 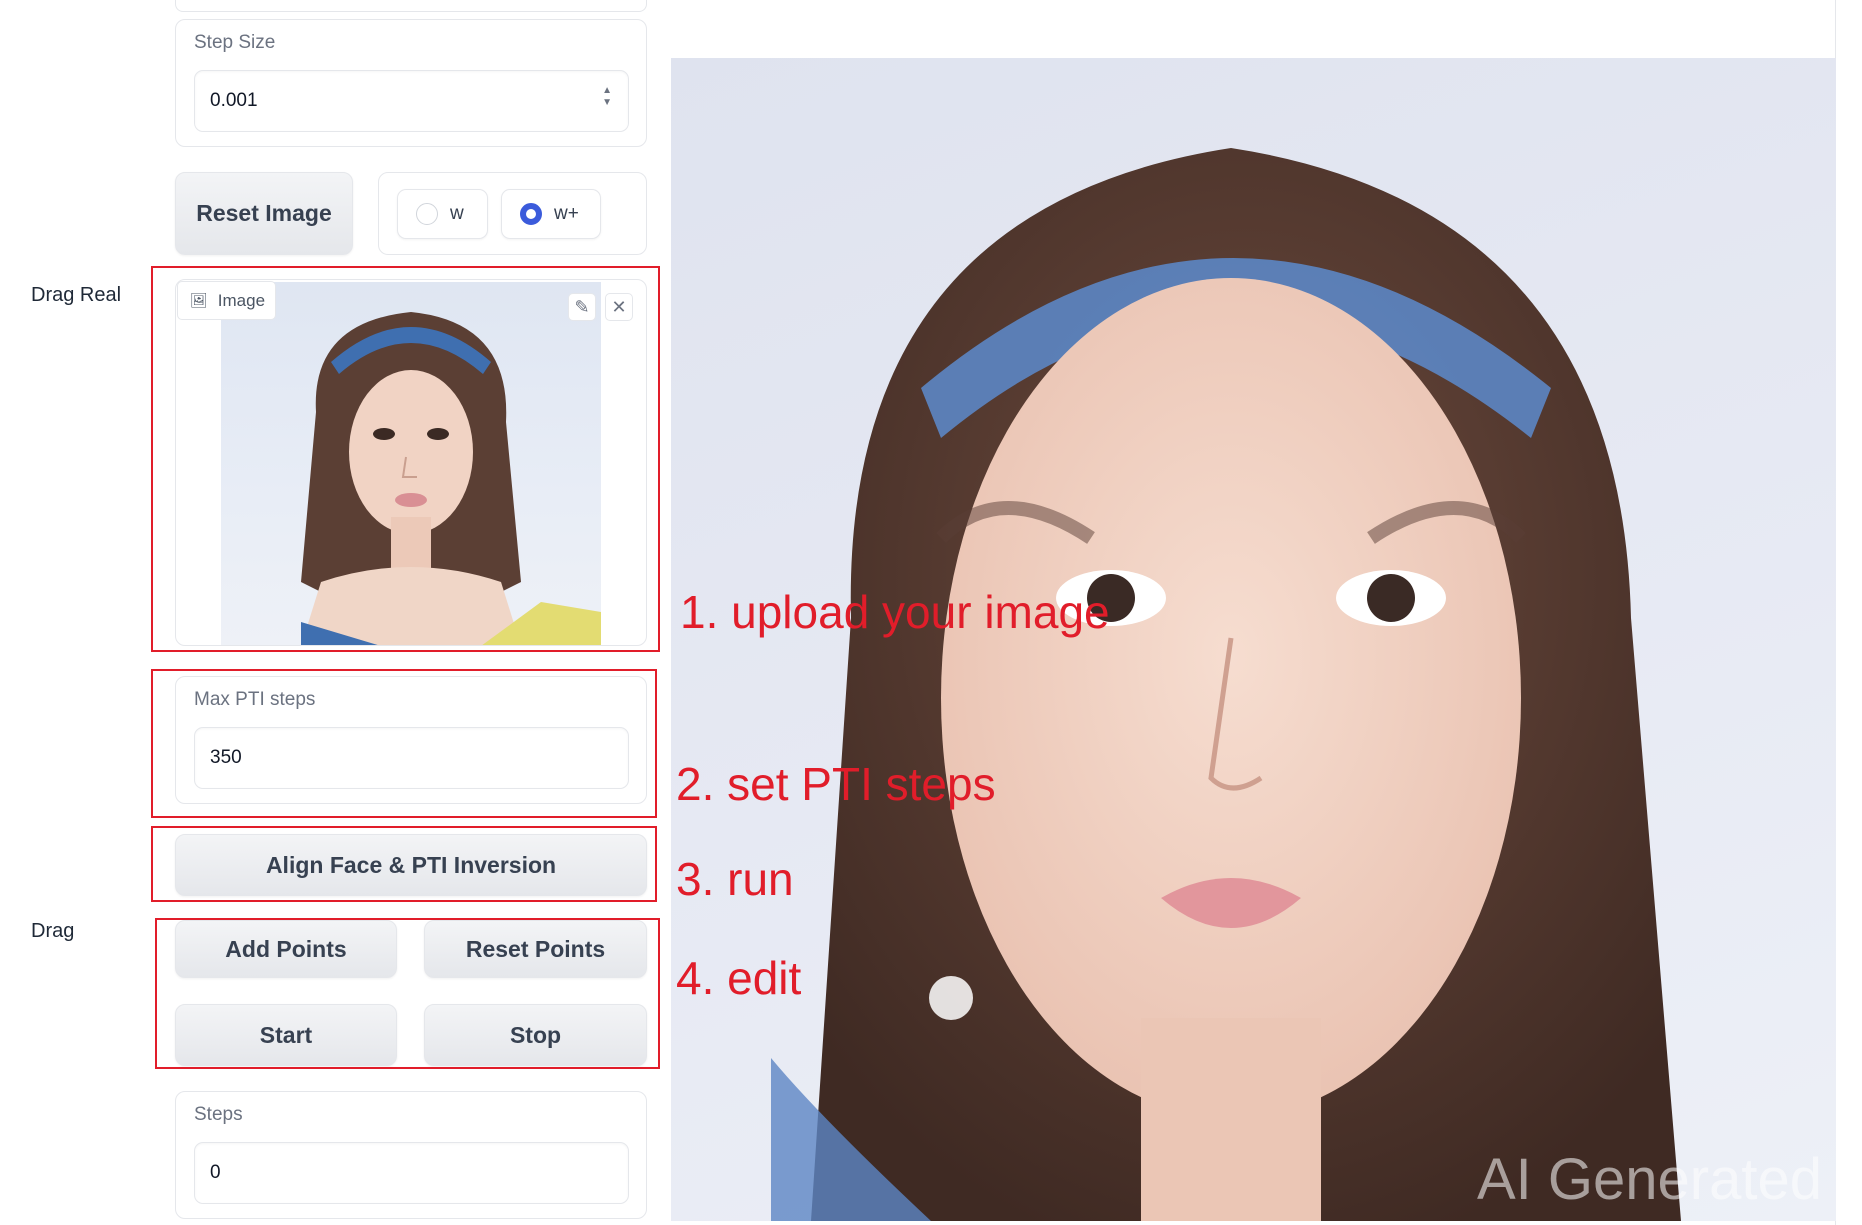 I want to click on radio-option-w-plus: w+, so click(x=551, y=214).